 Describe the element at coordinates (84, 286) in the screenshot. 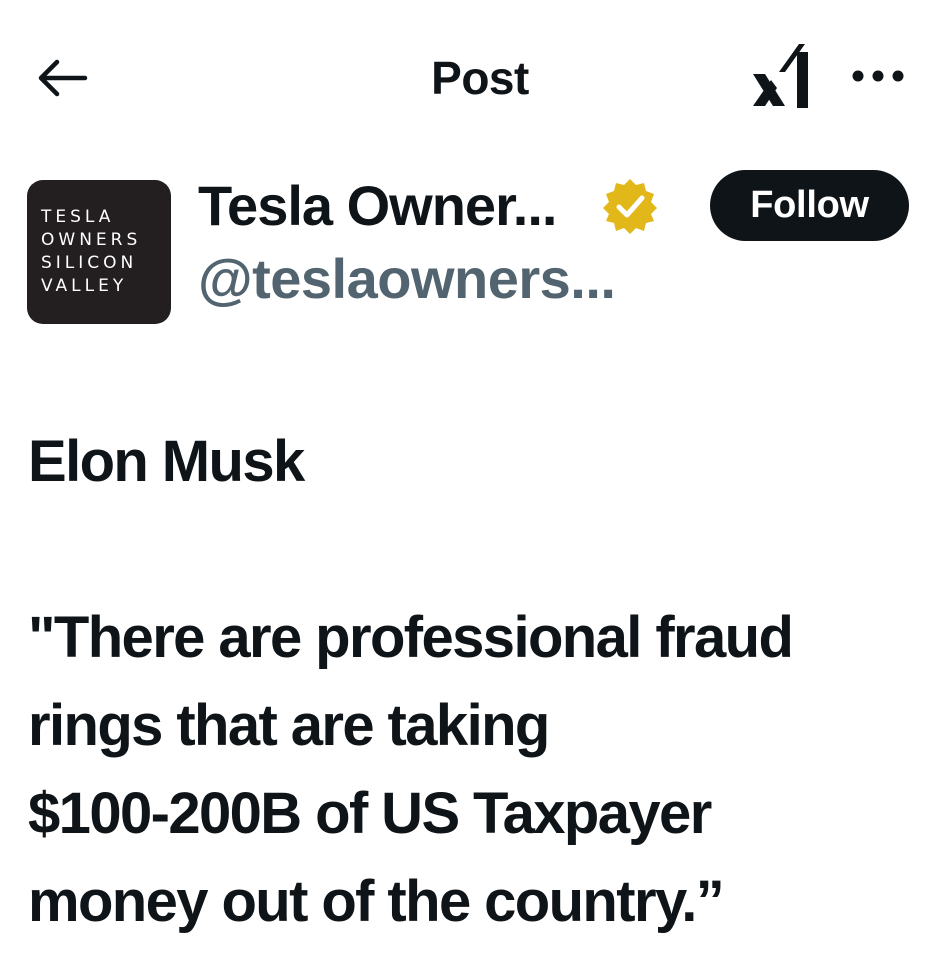

I see `avatar-text: VALLEY` at that location.